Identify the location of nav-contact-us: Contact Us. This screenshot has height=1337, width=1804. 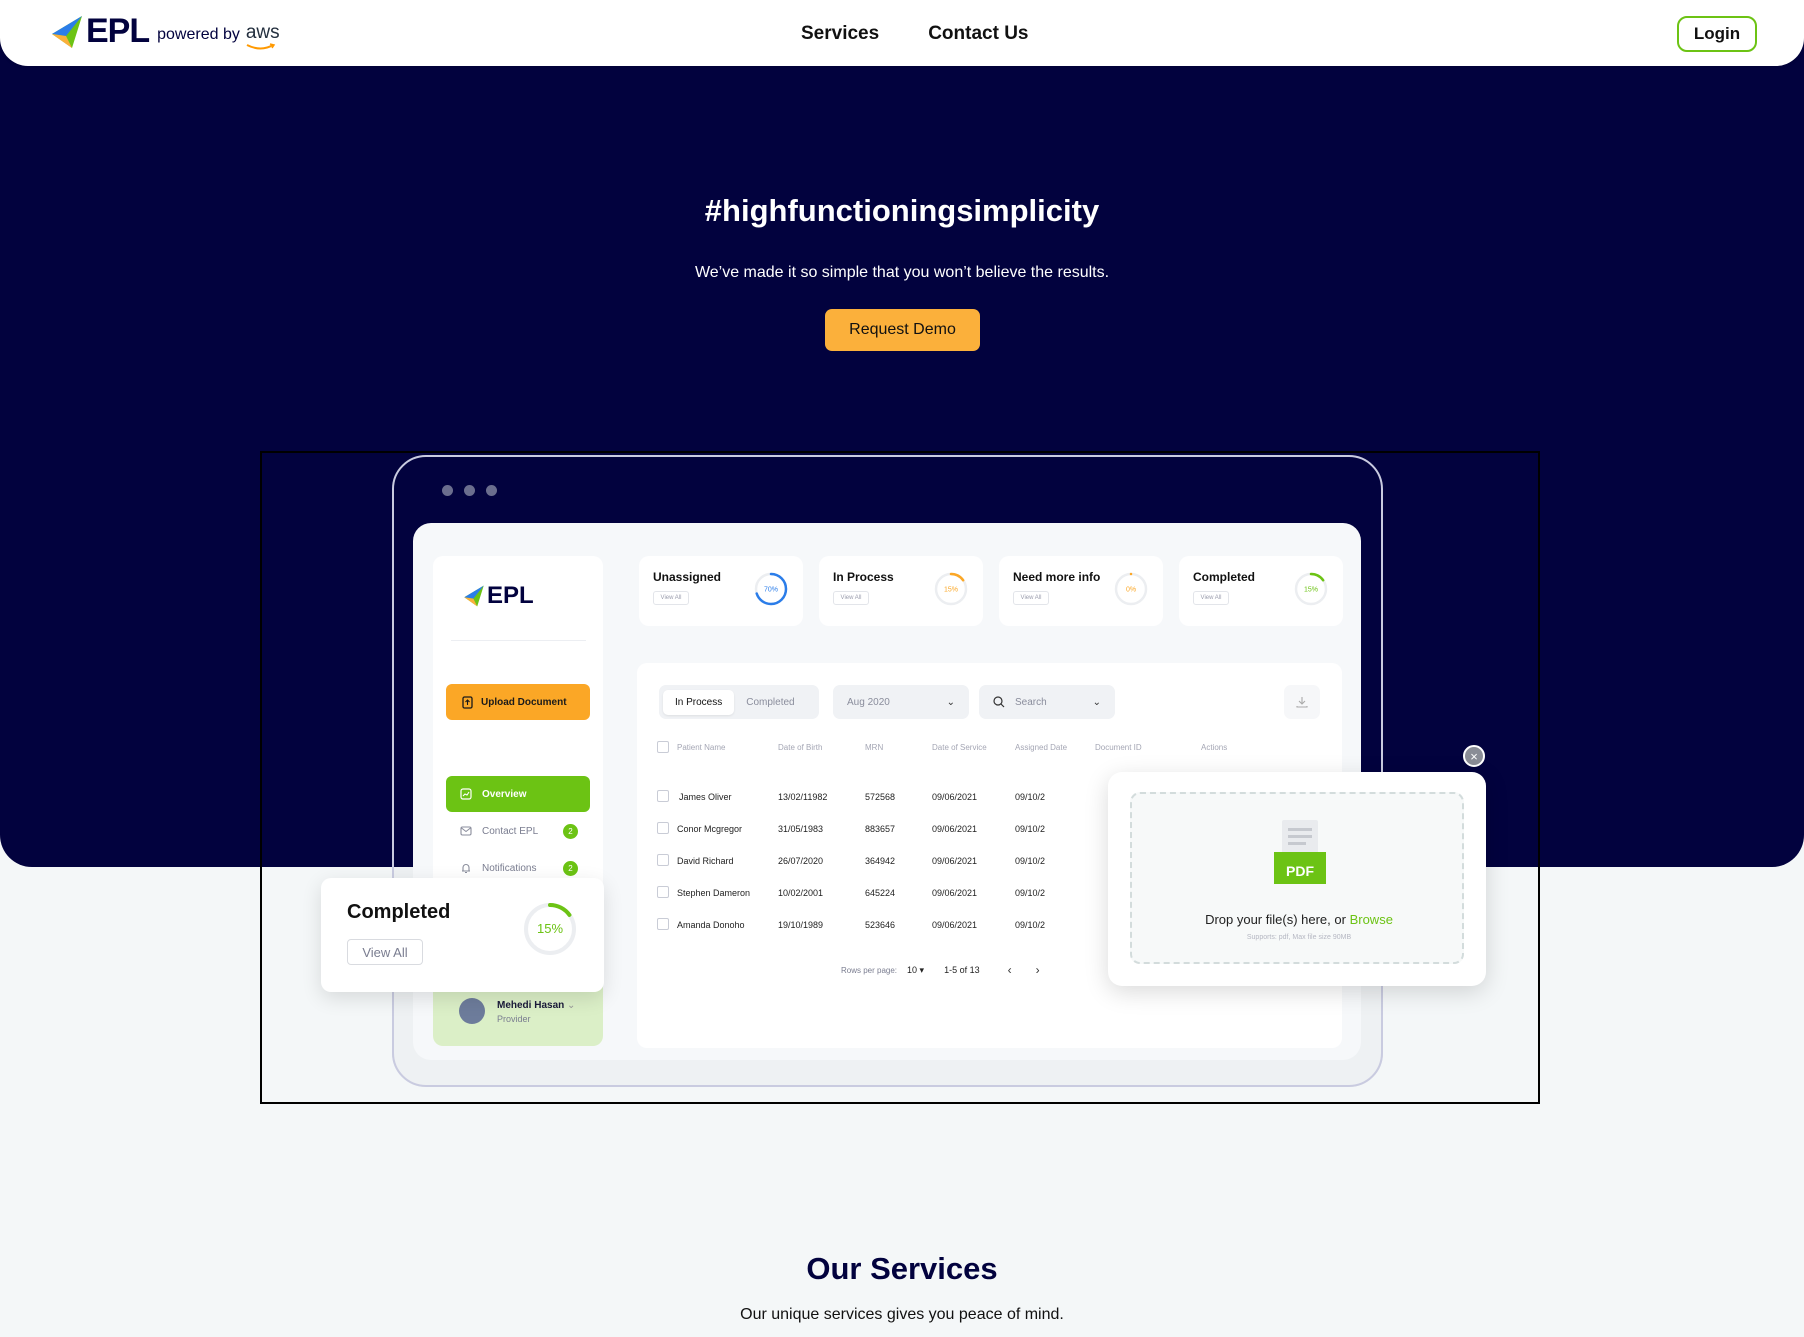
(978, 34).